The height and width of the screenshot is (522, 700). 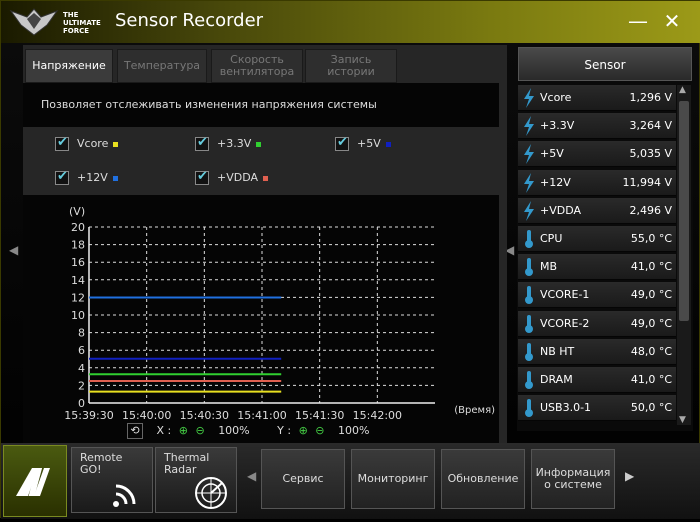 I want to click on nav-service-button: Сервис, so click(x=303, y=479).